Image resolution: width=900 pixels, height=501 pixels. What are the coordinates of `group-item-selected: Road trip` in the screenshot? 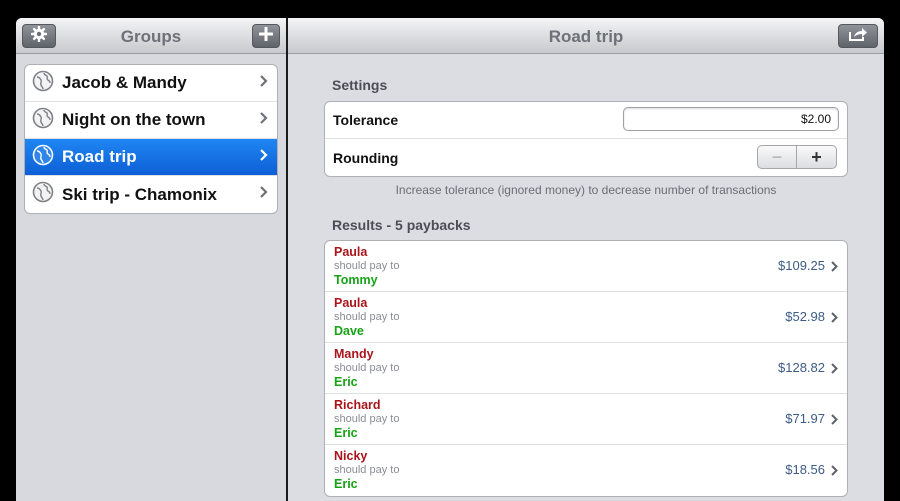 It's located at (151, 157).